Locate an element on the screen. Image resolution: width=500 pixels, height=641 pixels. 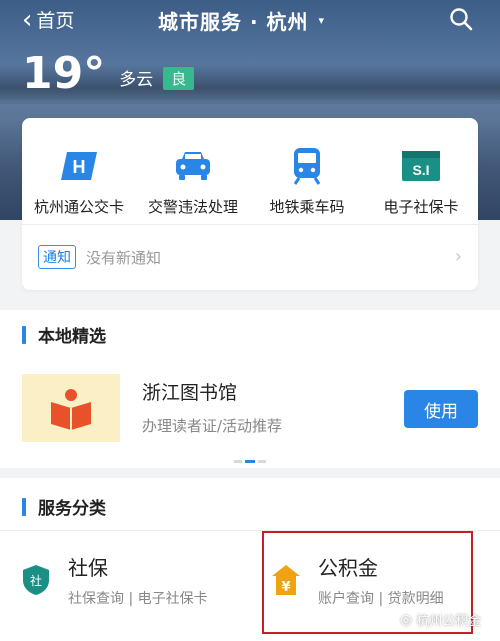
caret-down-icon: ▾ is located at coordinates (322, 20).